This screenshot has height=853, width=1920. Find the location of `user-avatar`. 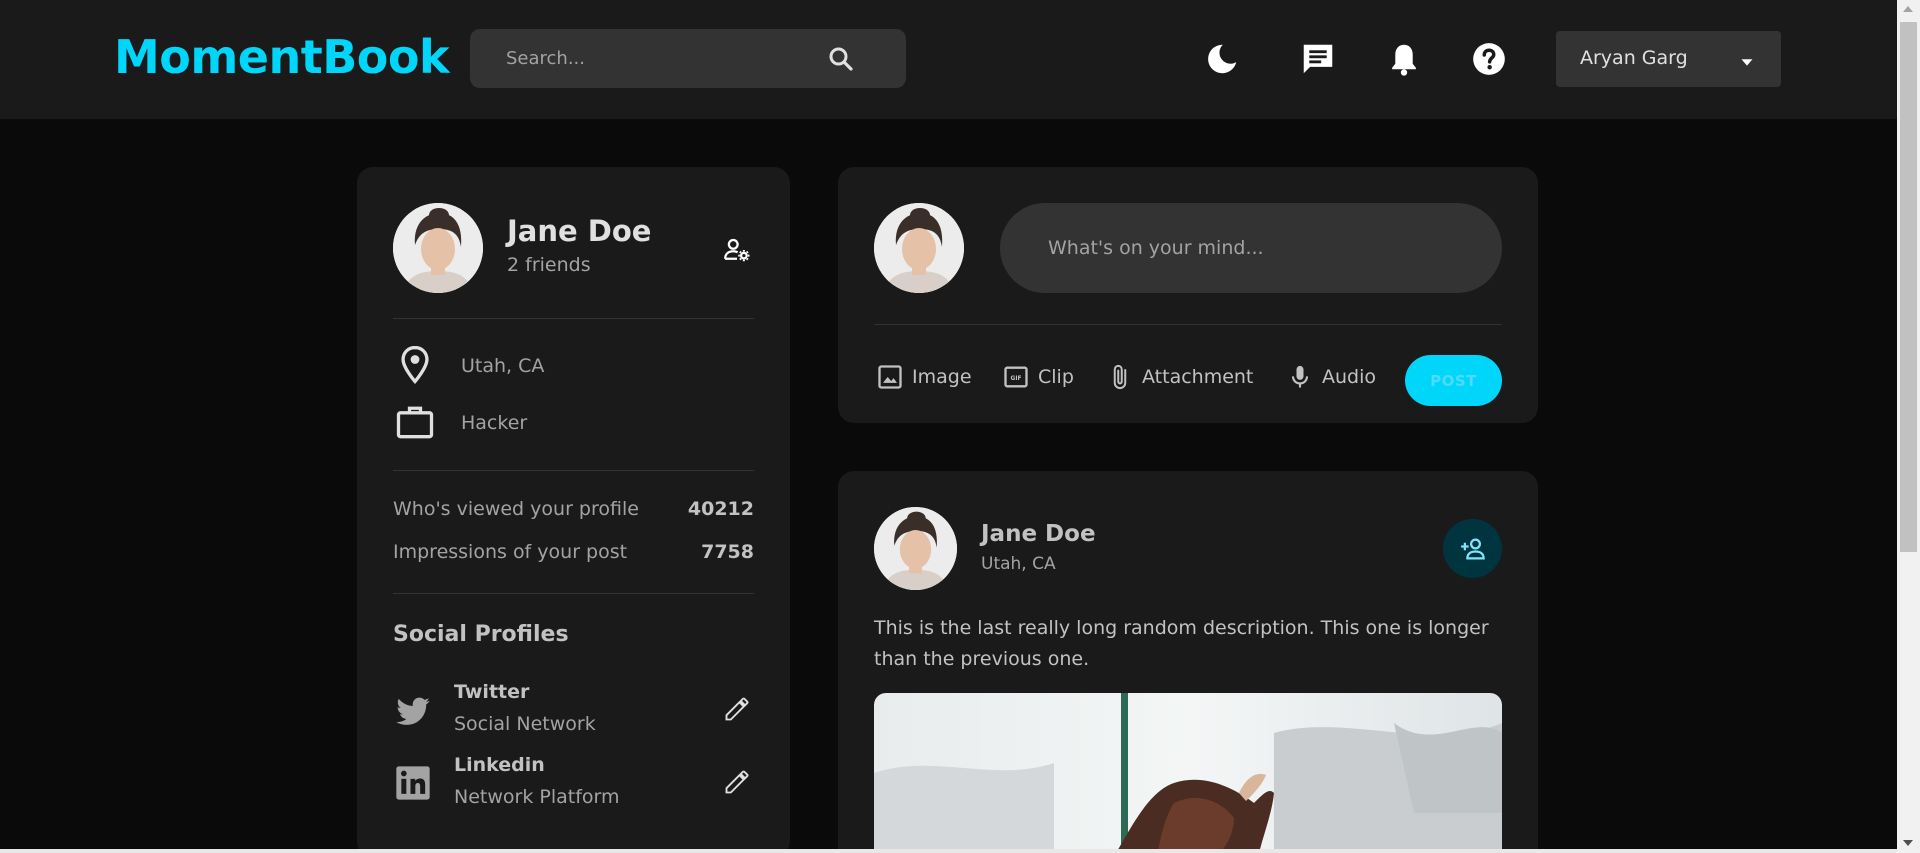

user-avatar is located at coordinates (919, 248).